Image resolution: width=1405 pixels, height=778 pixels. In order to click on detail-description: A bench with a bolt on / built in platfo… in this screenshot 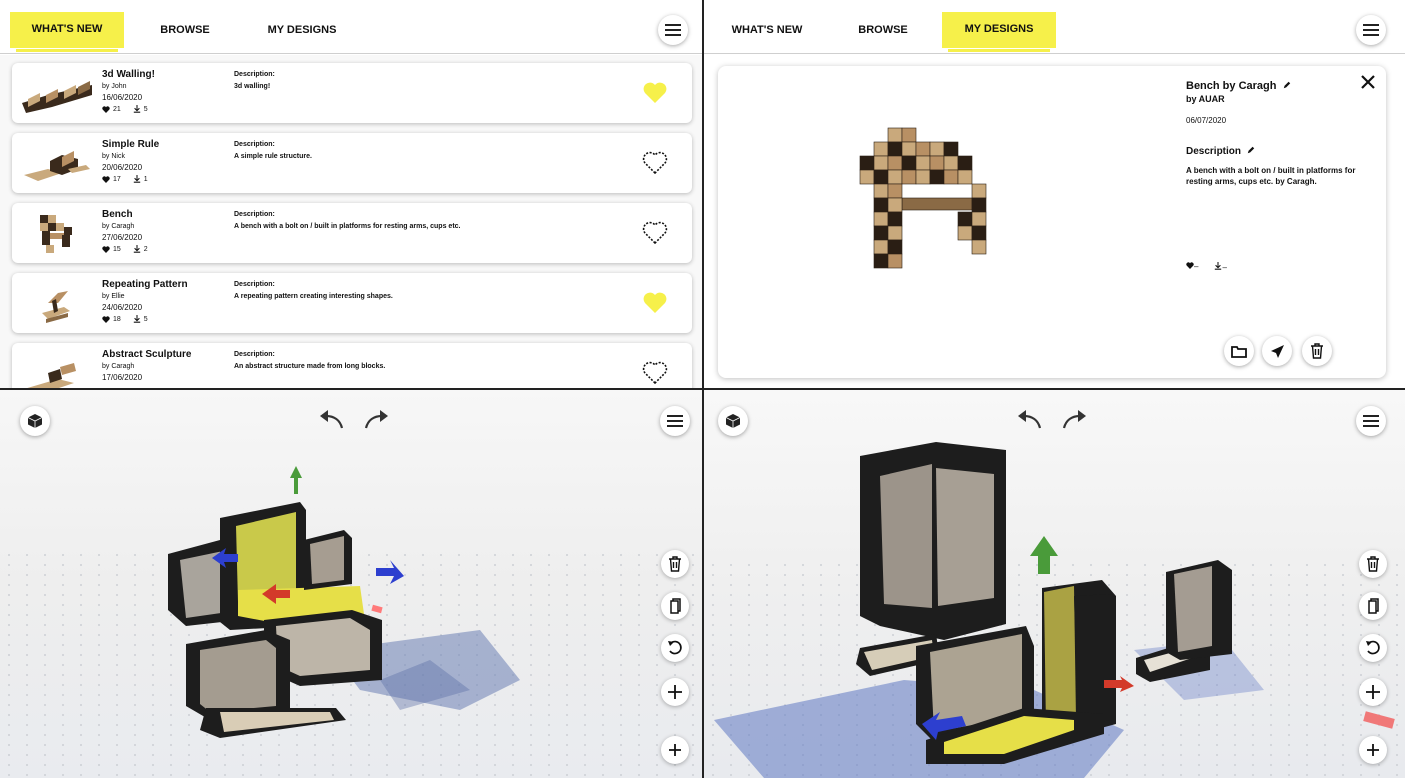, I will do `click(1271, 176)`.